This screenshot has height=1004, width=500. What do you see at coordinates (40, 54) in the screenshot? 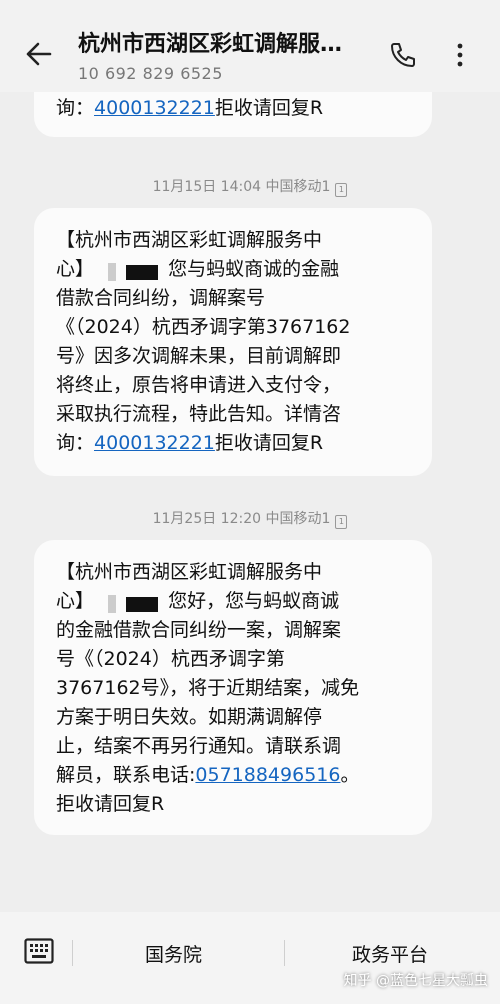
I see `arrow-left-icon` at bounding box center [40, 54].